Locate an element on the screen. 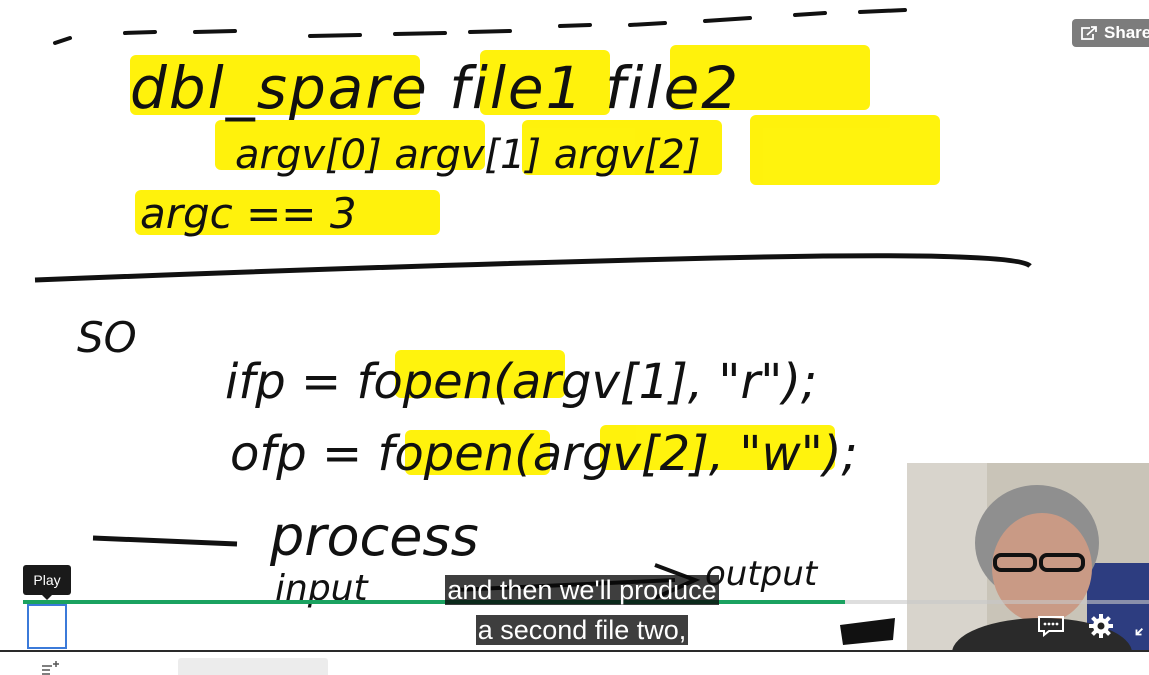  share-label: Share is located at coordinates (1126, 32).